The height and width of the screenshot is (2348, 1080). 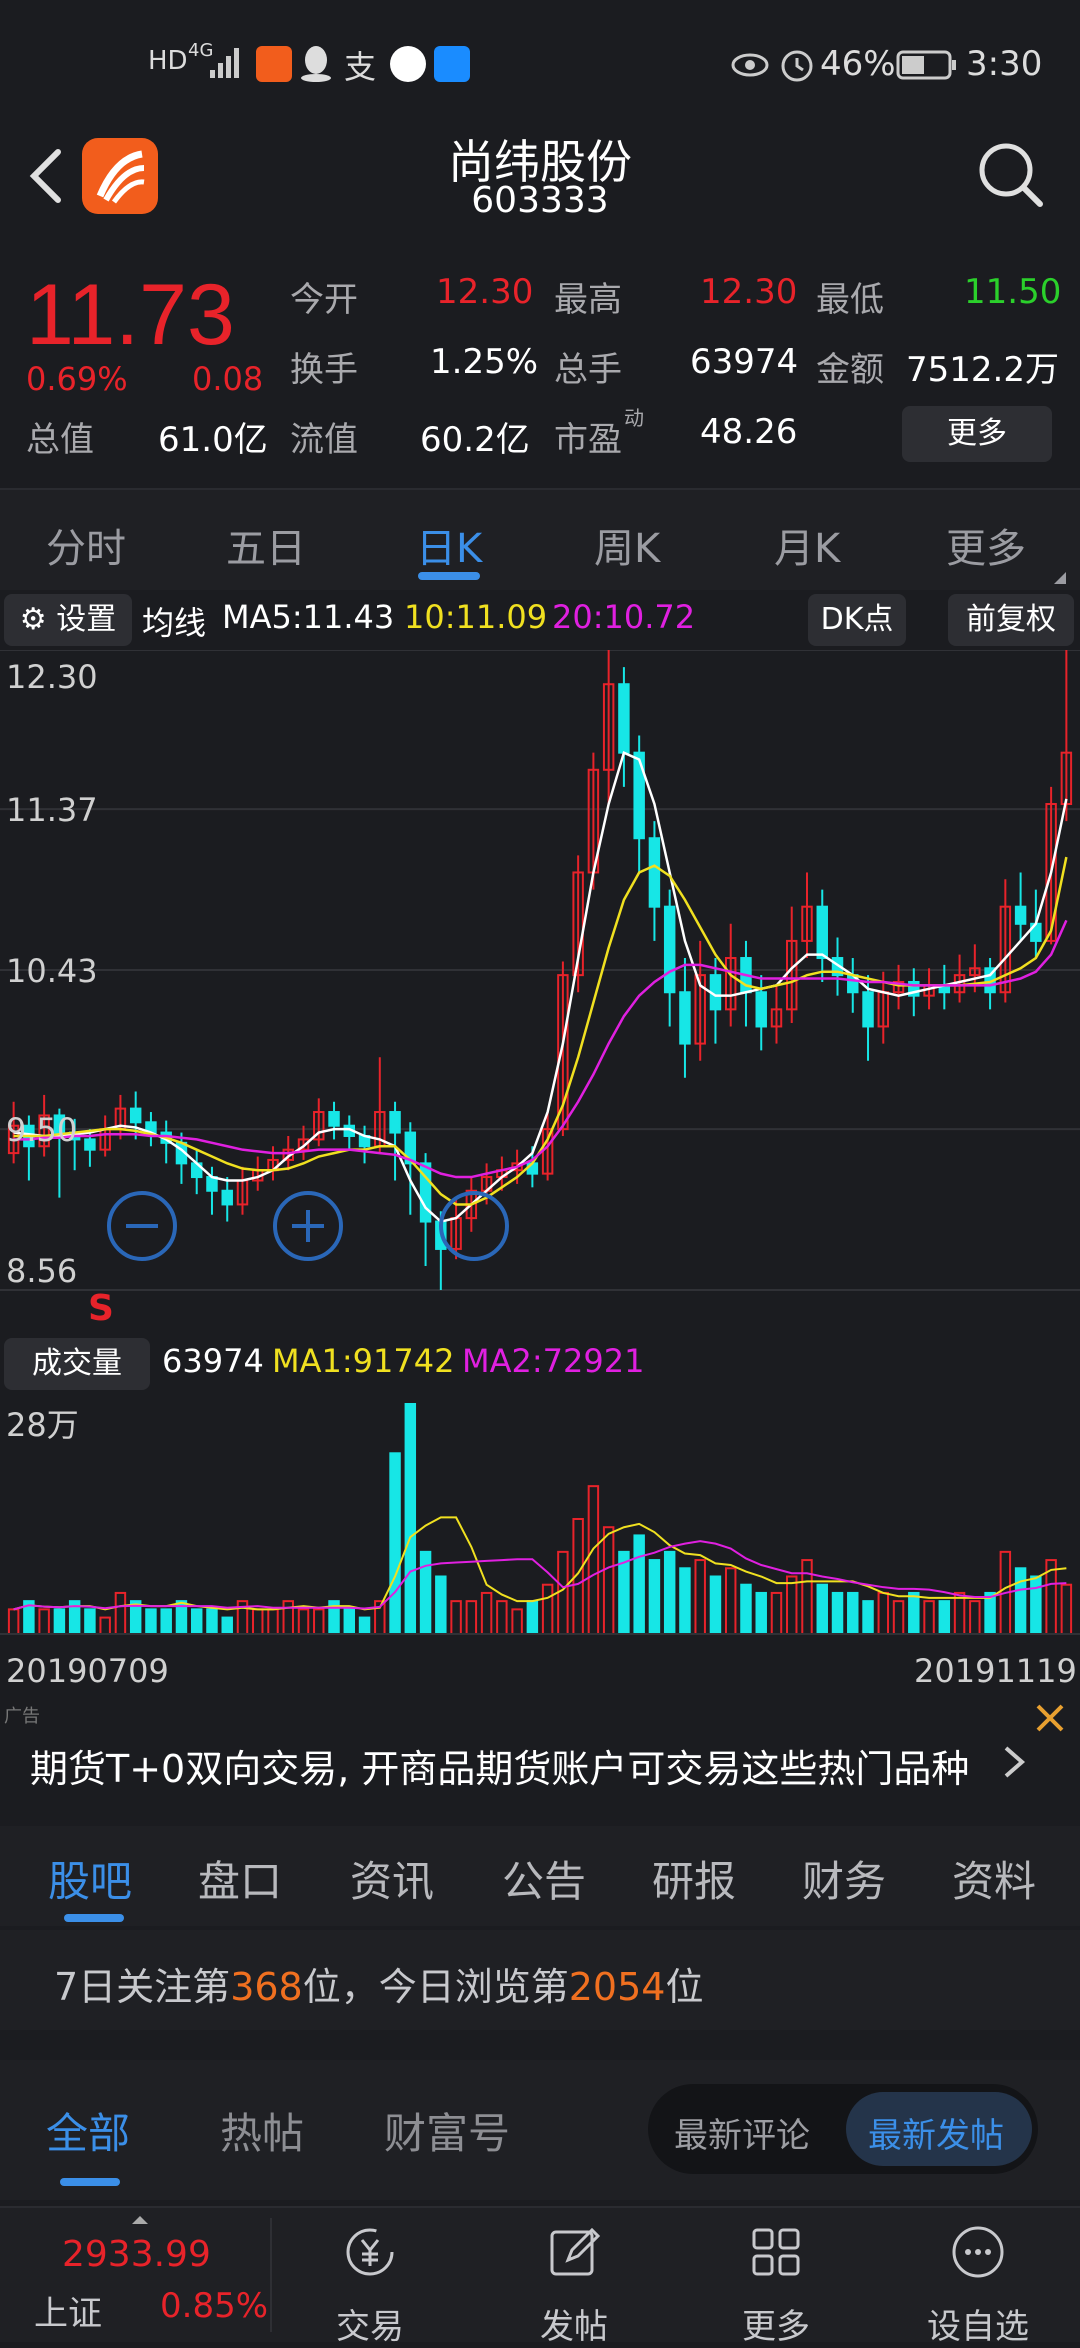 What do you see at coordinates (807, 545) in the screenshot?
I see `tab-monthly-k: 月K` at bounding box center [807, 545].